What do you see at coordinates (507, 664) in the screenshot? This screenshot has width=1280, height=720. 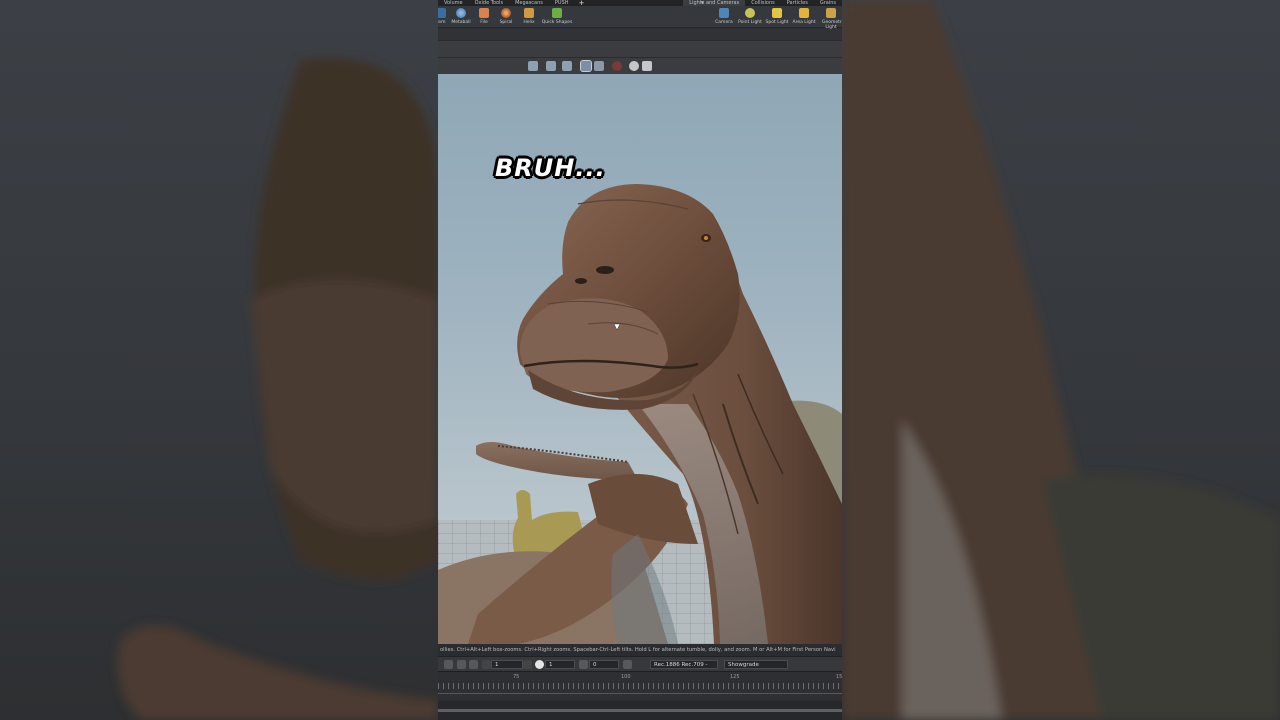 I see `frame-step-field: 1` at bounding box center [507, 664].